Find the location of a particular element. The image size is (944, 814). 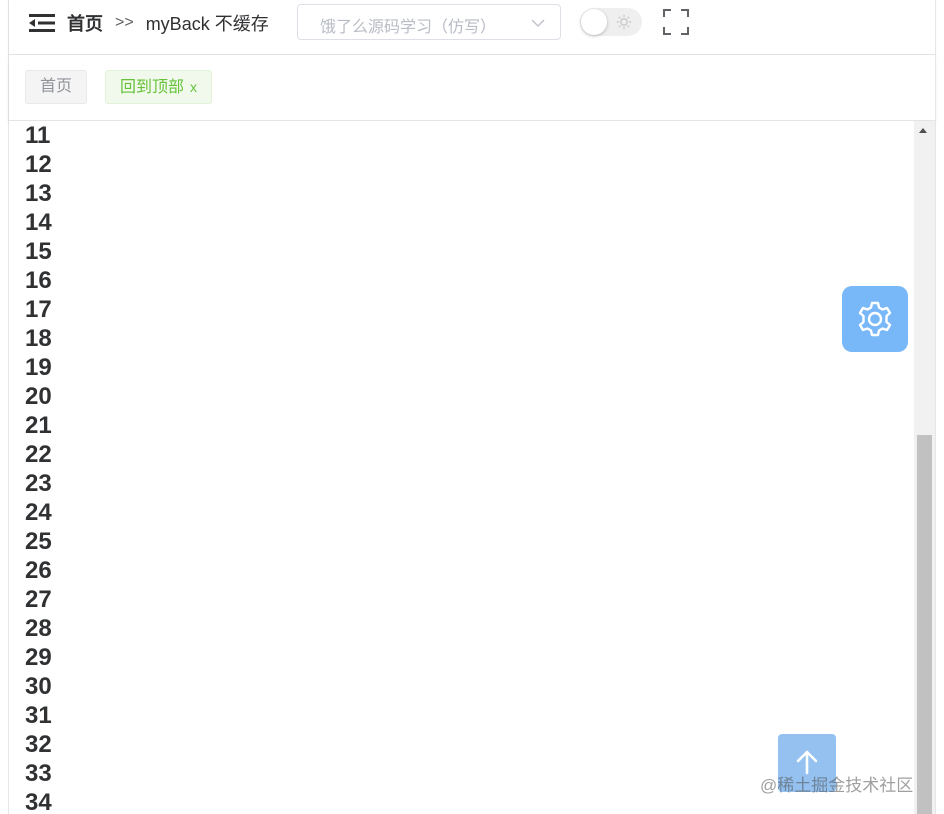

list-item: 23 is located at coordinates (38, 483).